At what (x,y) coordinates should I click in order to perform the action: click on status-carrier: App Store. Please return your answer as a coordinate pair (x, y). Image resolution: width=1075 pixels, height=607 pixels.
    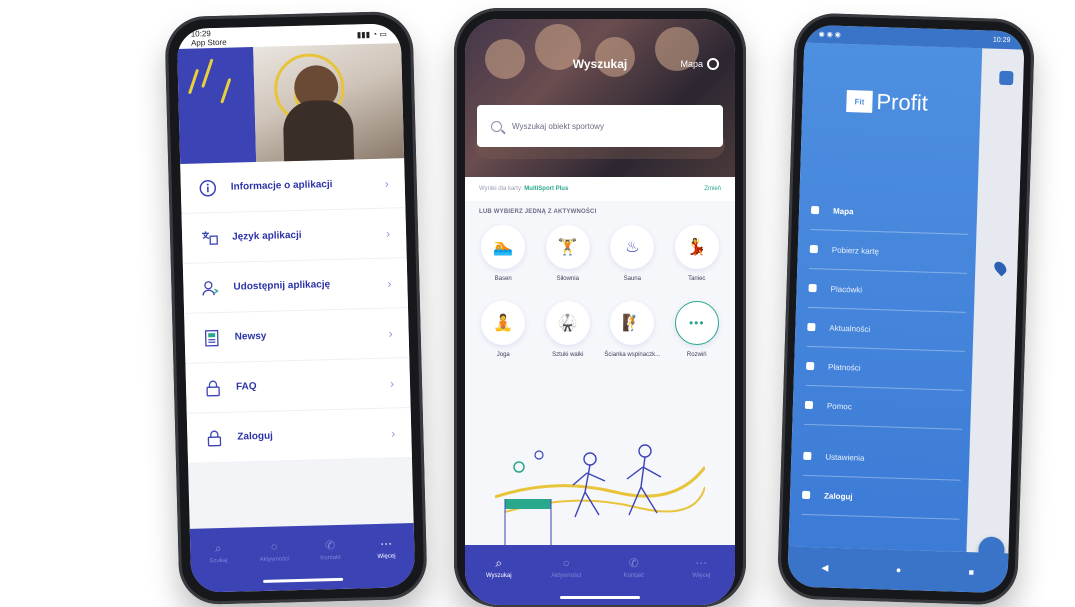
    Looking at the image, I should click on (208, 42).